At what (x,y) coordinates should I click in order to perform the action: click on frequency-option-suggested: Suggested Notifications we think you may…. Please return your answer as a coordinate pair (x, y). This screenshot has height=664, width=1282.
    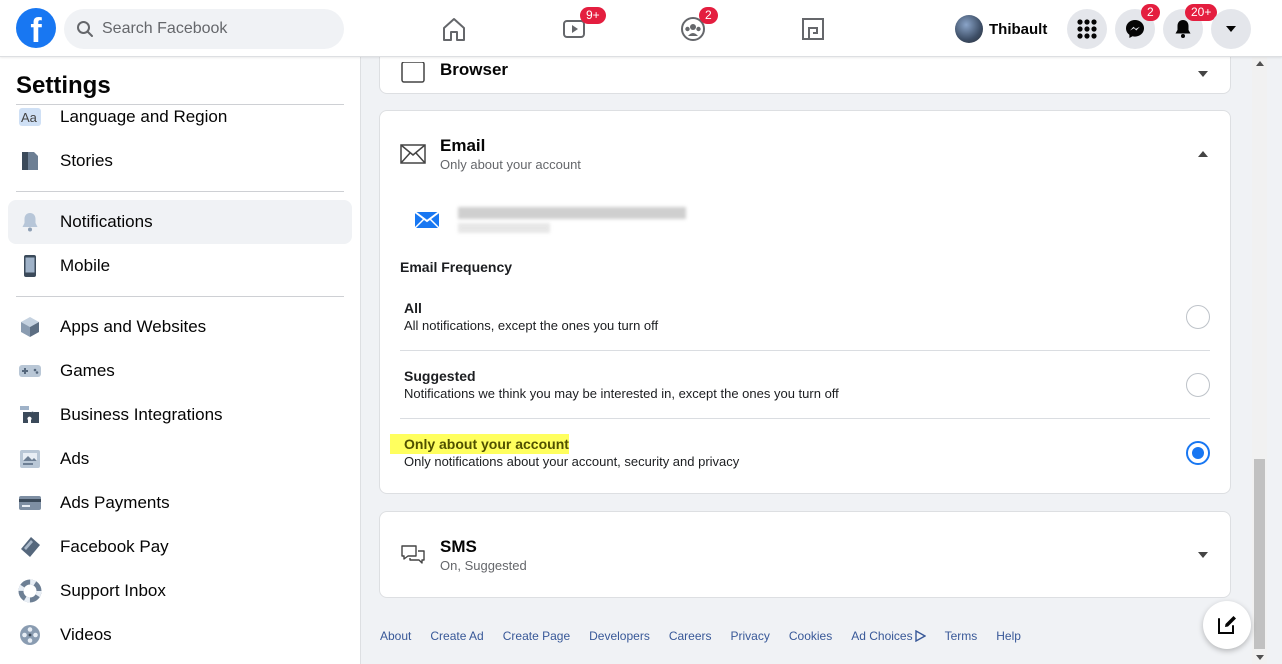
    Looking at the image, I should click on (805, 385).